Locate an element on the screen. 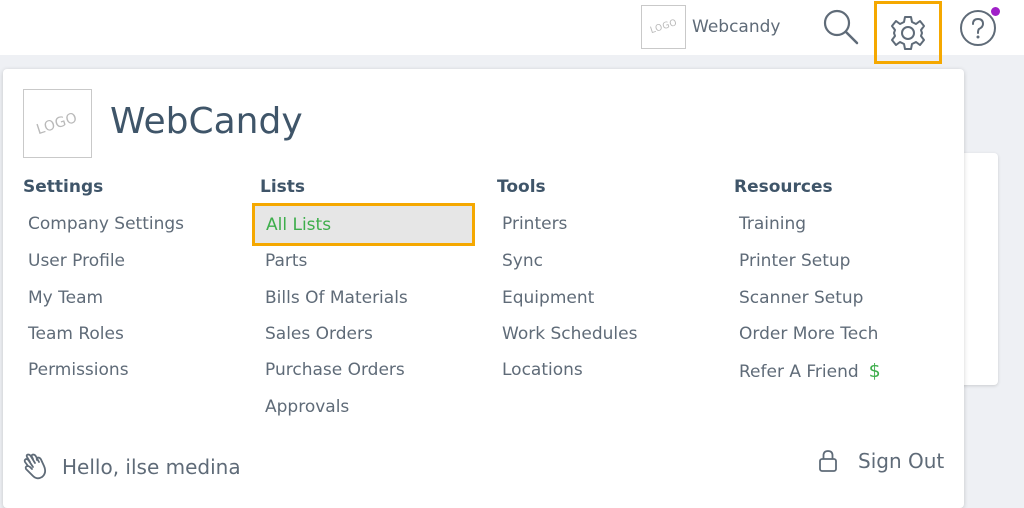 The image size is (1024, 508). panel-logo: LOGO is located at coordinates (57, 123).